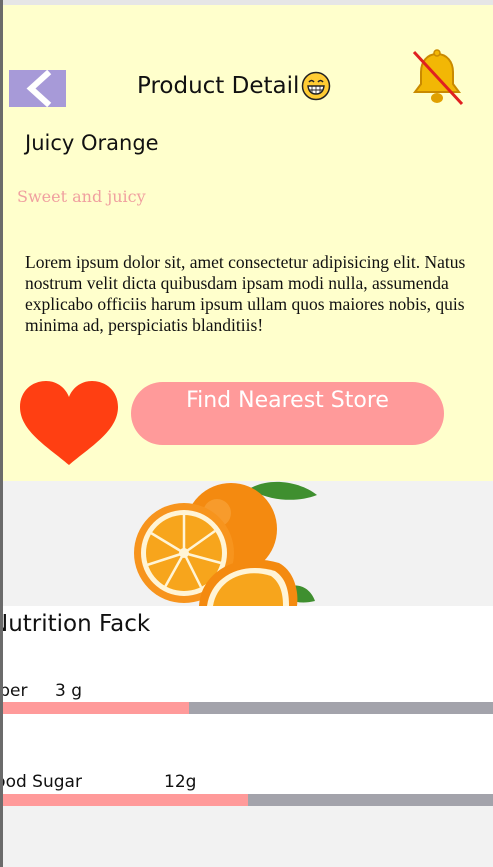 The image size is (493, 867). What do you see at coordinates (81, 196) in the screenshot?
I see `product-tagline: Sweet and juicy` at bounding box center [81, 196].